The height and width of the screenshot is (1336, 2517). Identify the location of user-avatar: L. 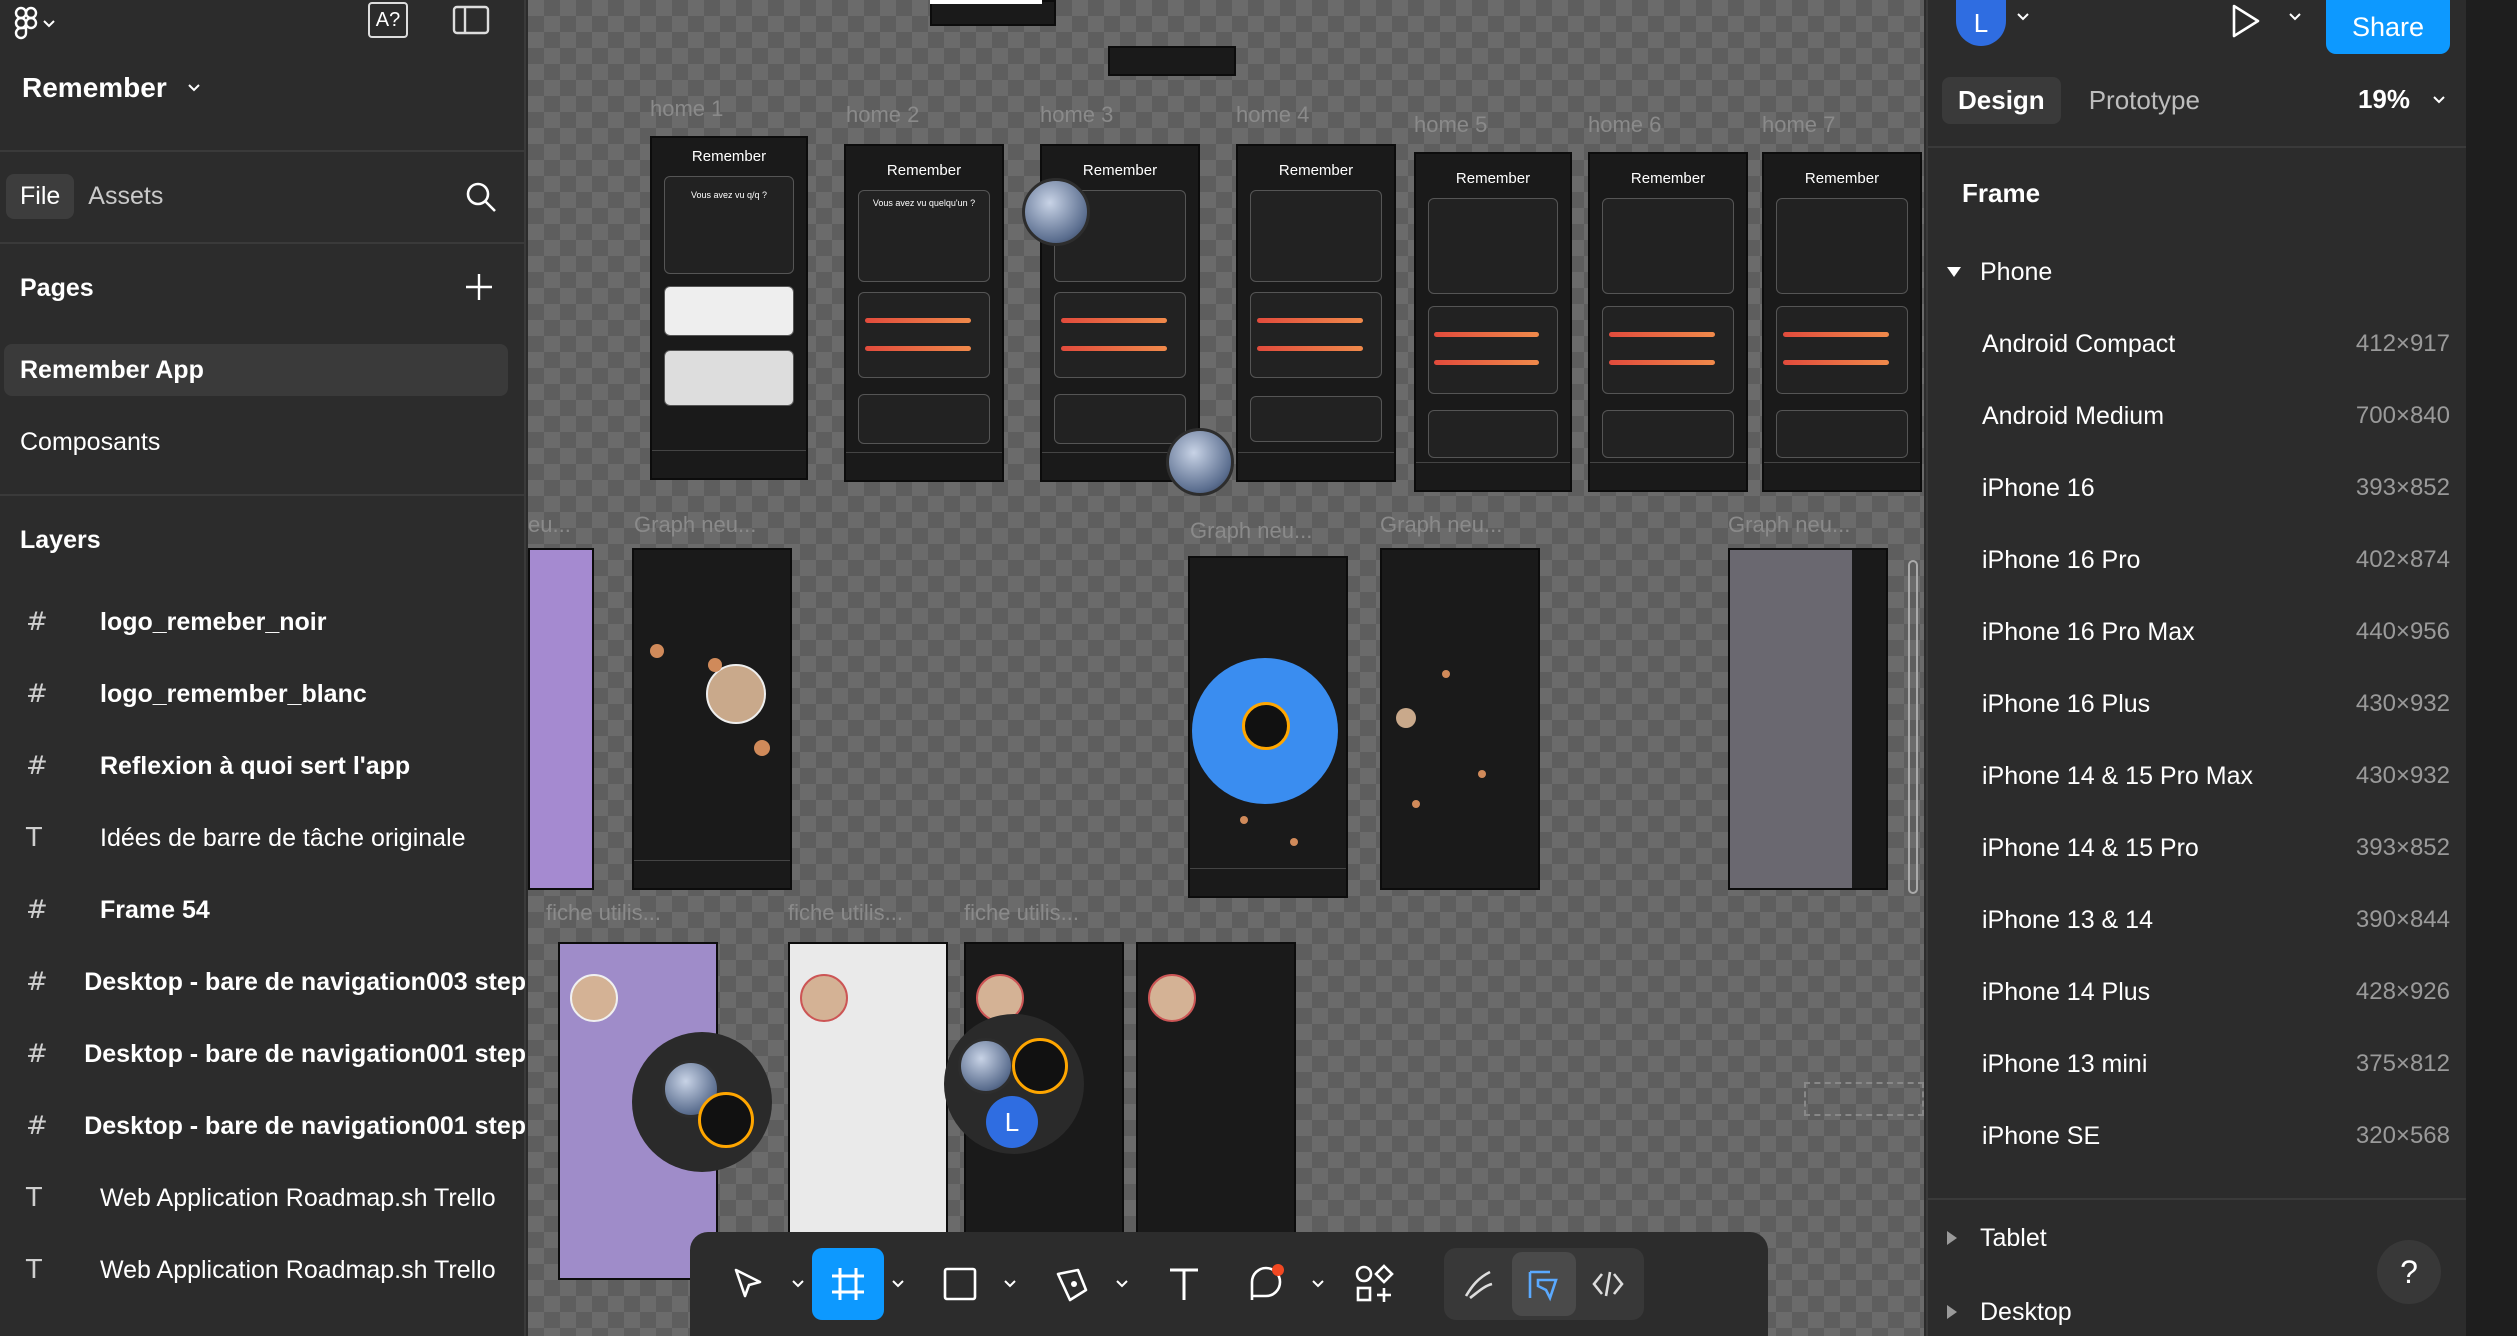
(1981, 23).